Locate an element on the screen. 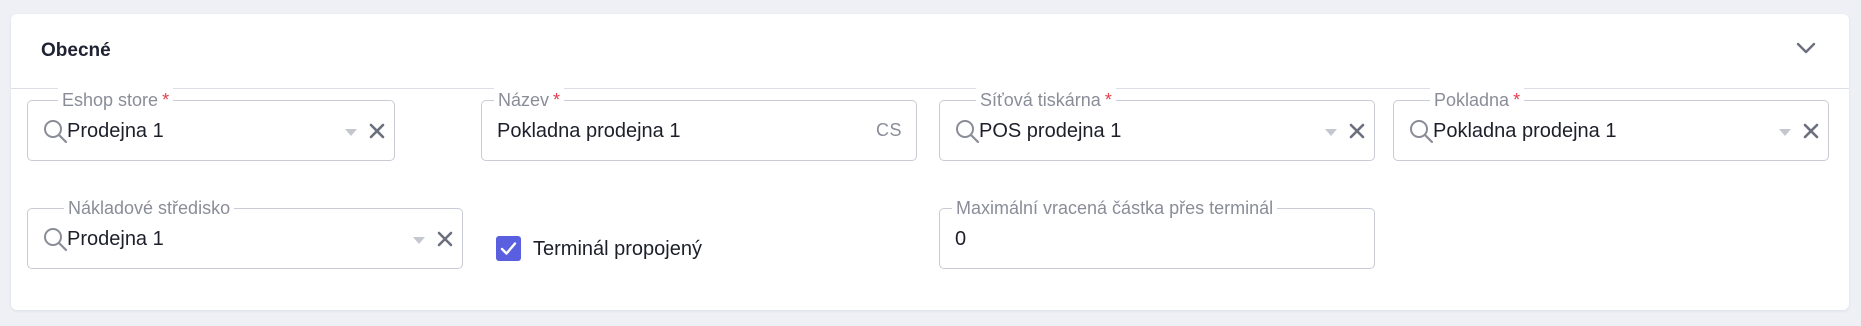 This screenshot has height=326, width=1861. nazev-label: Název * is located at coordinates (529, 100).